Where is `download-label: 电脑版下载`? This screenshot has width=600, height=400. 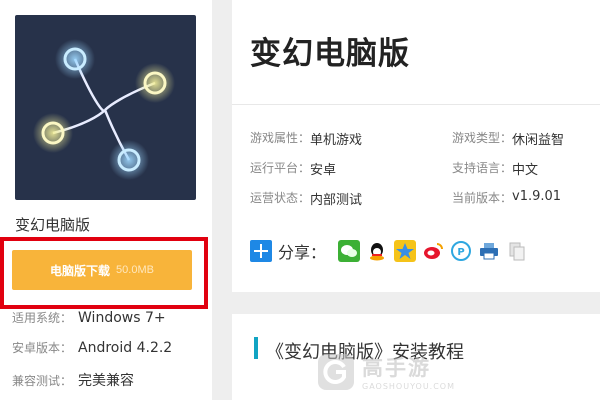
download-label: 电脑版下载 is located at coordinates (80, 270).